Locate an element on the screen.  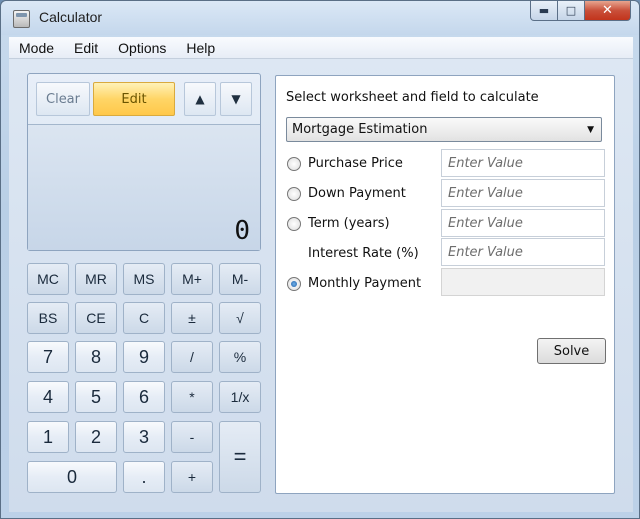
purchase-price-radio is located at coordinates (294, 164).